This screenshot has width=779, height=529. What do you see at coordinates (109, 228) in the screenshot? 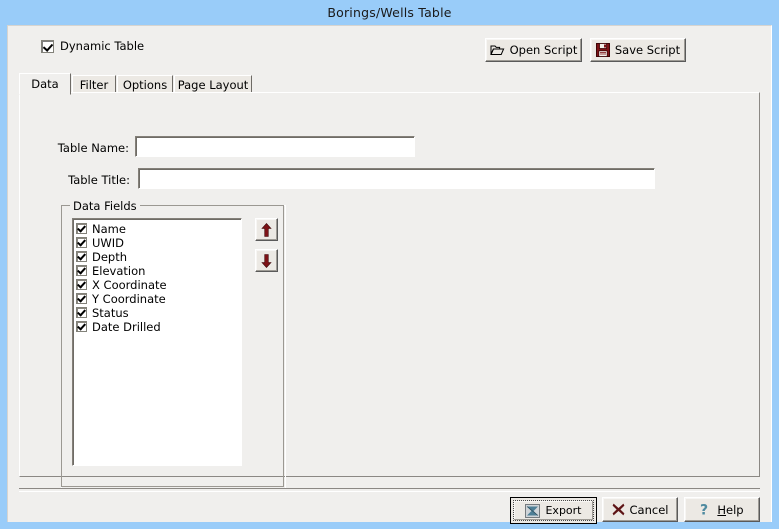
I see `list-item-label: Name` at bounding box center [109, 228].